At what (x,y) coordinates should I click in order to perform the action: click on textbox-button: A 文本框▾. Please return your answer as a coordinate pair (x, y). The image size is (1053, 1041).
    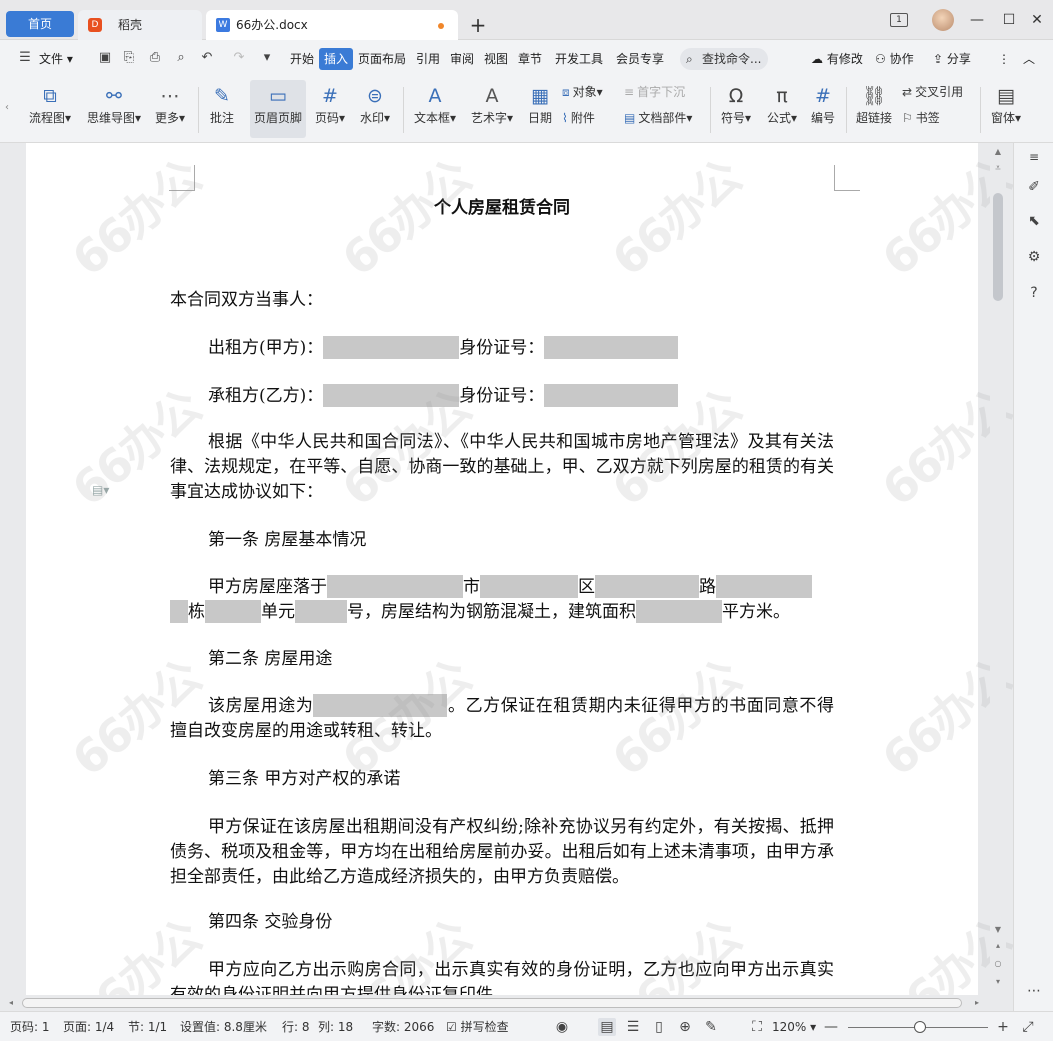
    Looking at the image, I should click on (435, 109).